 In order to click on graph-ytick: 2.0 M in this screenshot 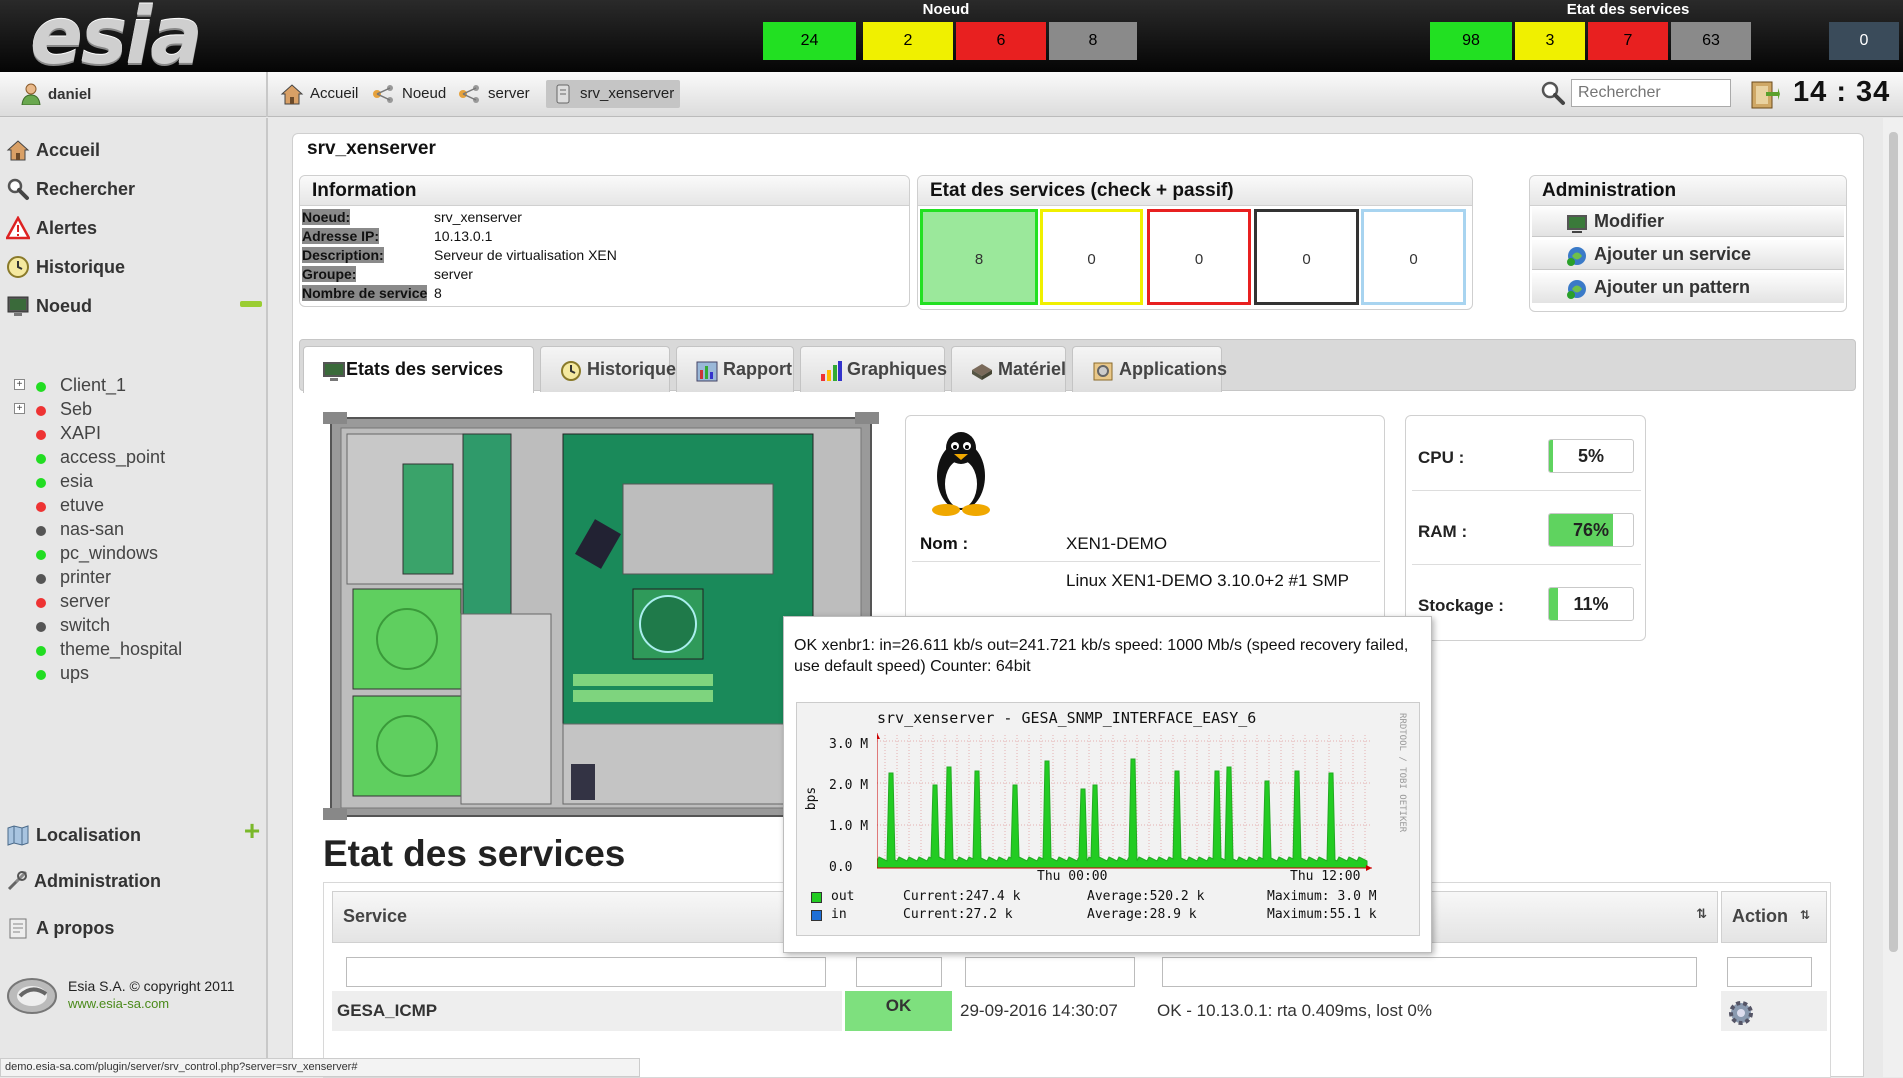, I will do `click(849, 785)`.